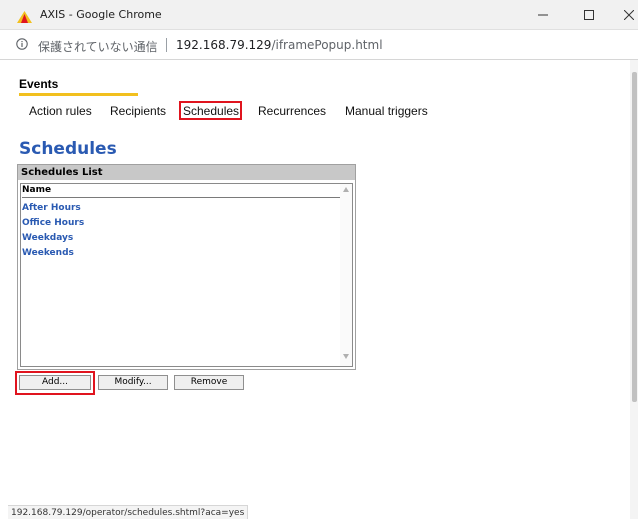 This screenshot has height=520, width=638. I want to click on minimize-button, so click(543, 15).